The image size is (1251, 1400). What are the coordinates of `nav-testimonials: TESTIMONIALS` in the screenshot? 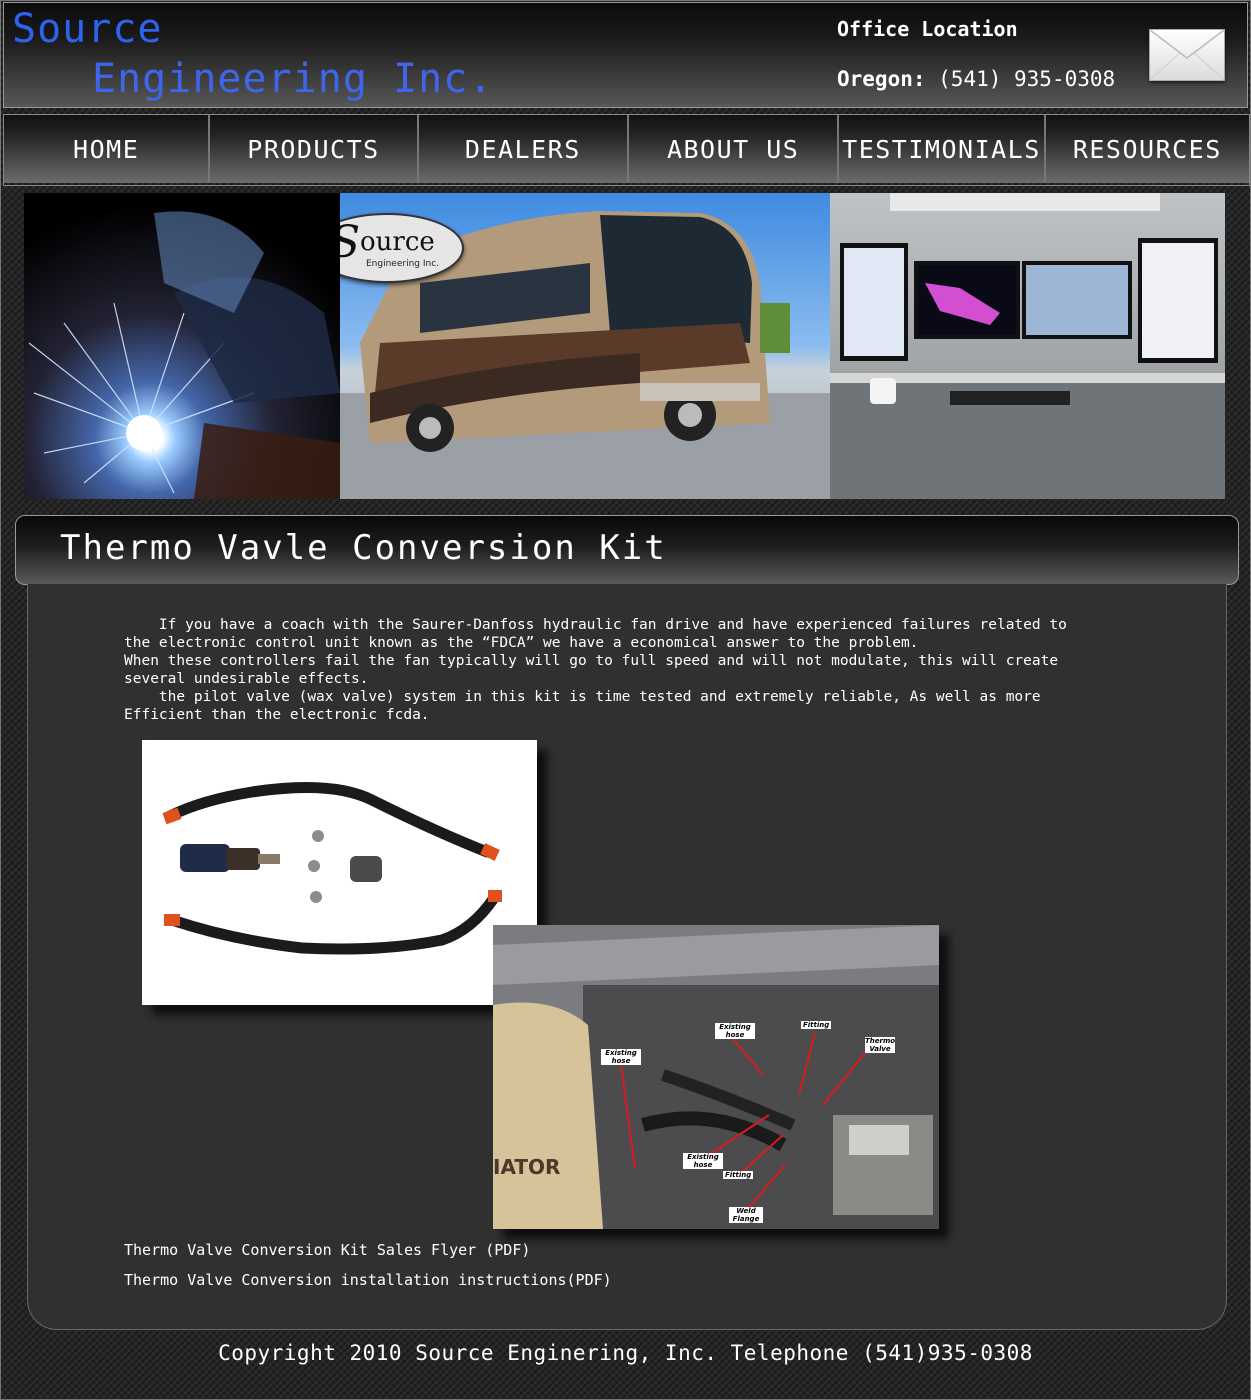 It's located at (942, 149).